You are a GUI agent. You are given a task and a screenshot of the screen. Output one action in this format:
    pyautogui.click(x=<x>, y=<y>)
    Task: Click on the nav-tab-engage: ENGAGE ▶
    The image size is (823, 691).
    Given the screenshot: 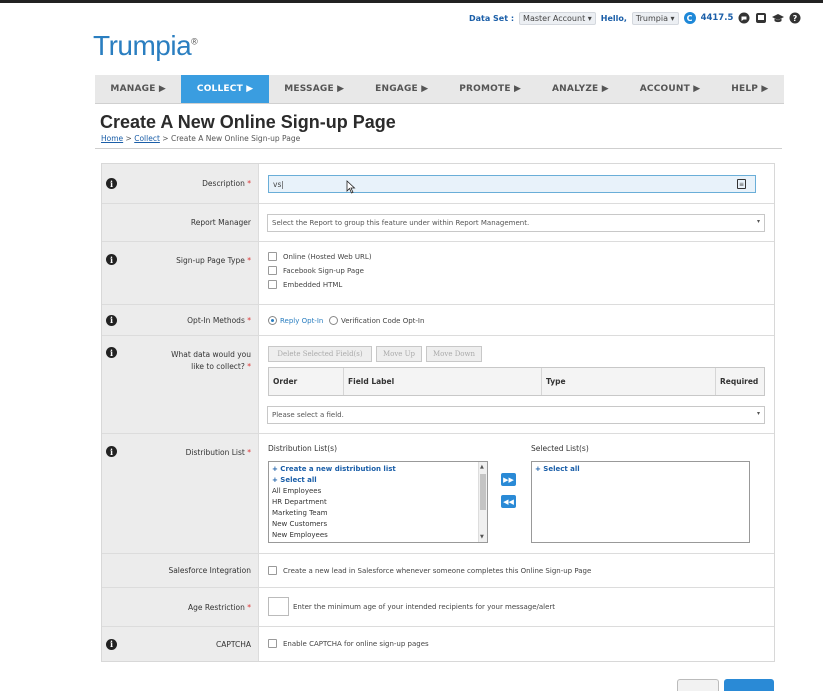 What is the action you would take?
    pyautogui.click(x=402, y=89)
    